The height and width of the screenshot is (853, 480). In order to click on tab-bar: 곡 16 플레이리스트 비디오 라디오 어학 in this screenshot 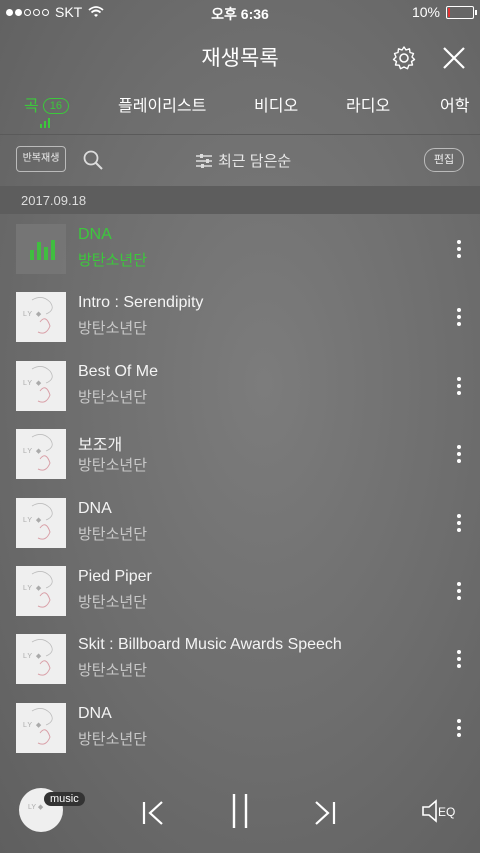, I will do `click(240, 112)`.